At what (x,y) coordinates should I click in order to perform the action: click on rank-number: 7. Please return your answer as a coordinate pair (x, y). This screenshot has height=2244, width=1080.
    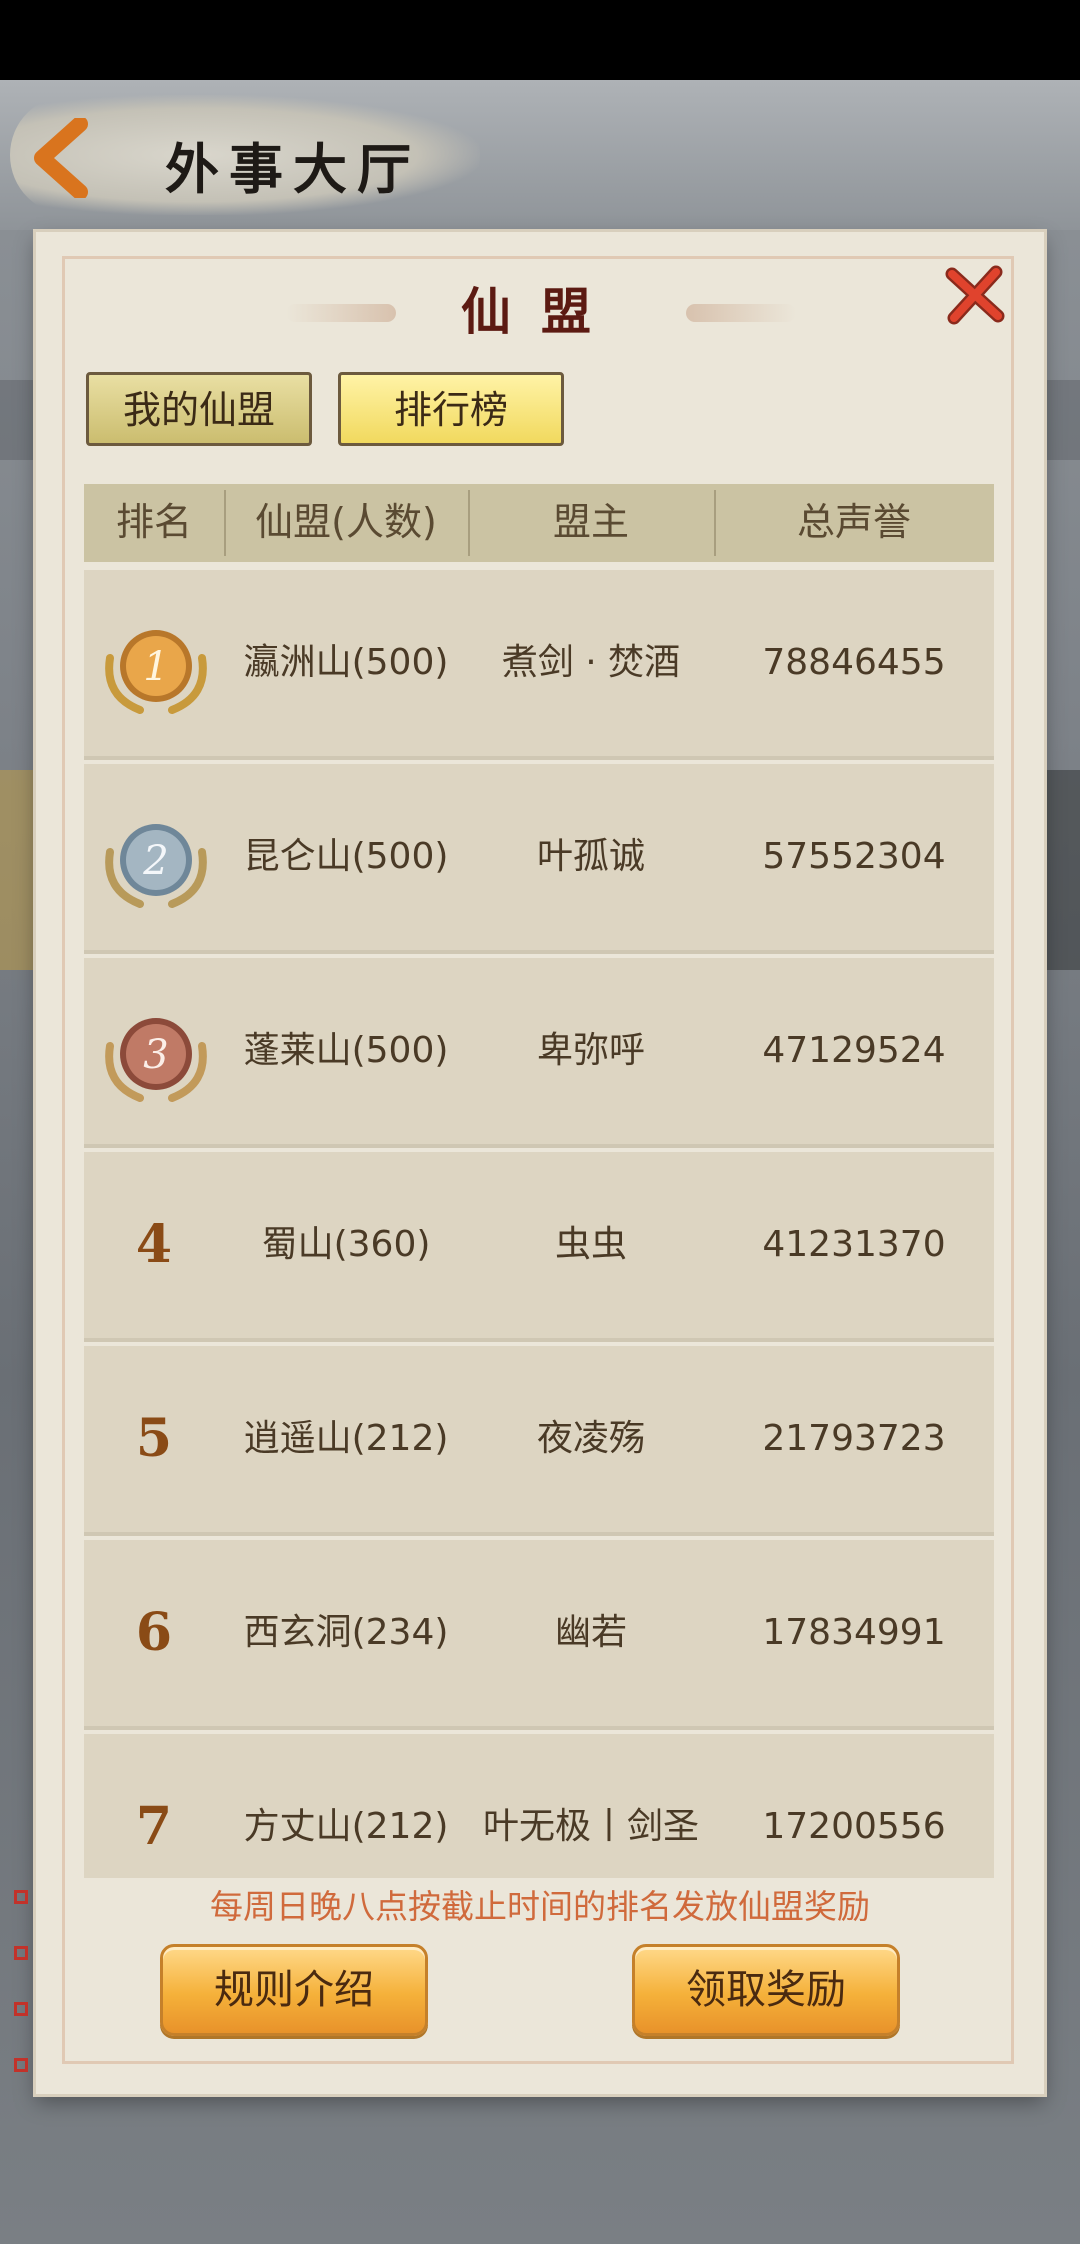
    Looking at the image, I should click on (154, 1826).